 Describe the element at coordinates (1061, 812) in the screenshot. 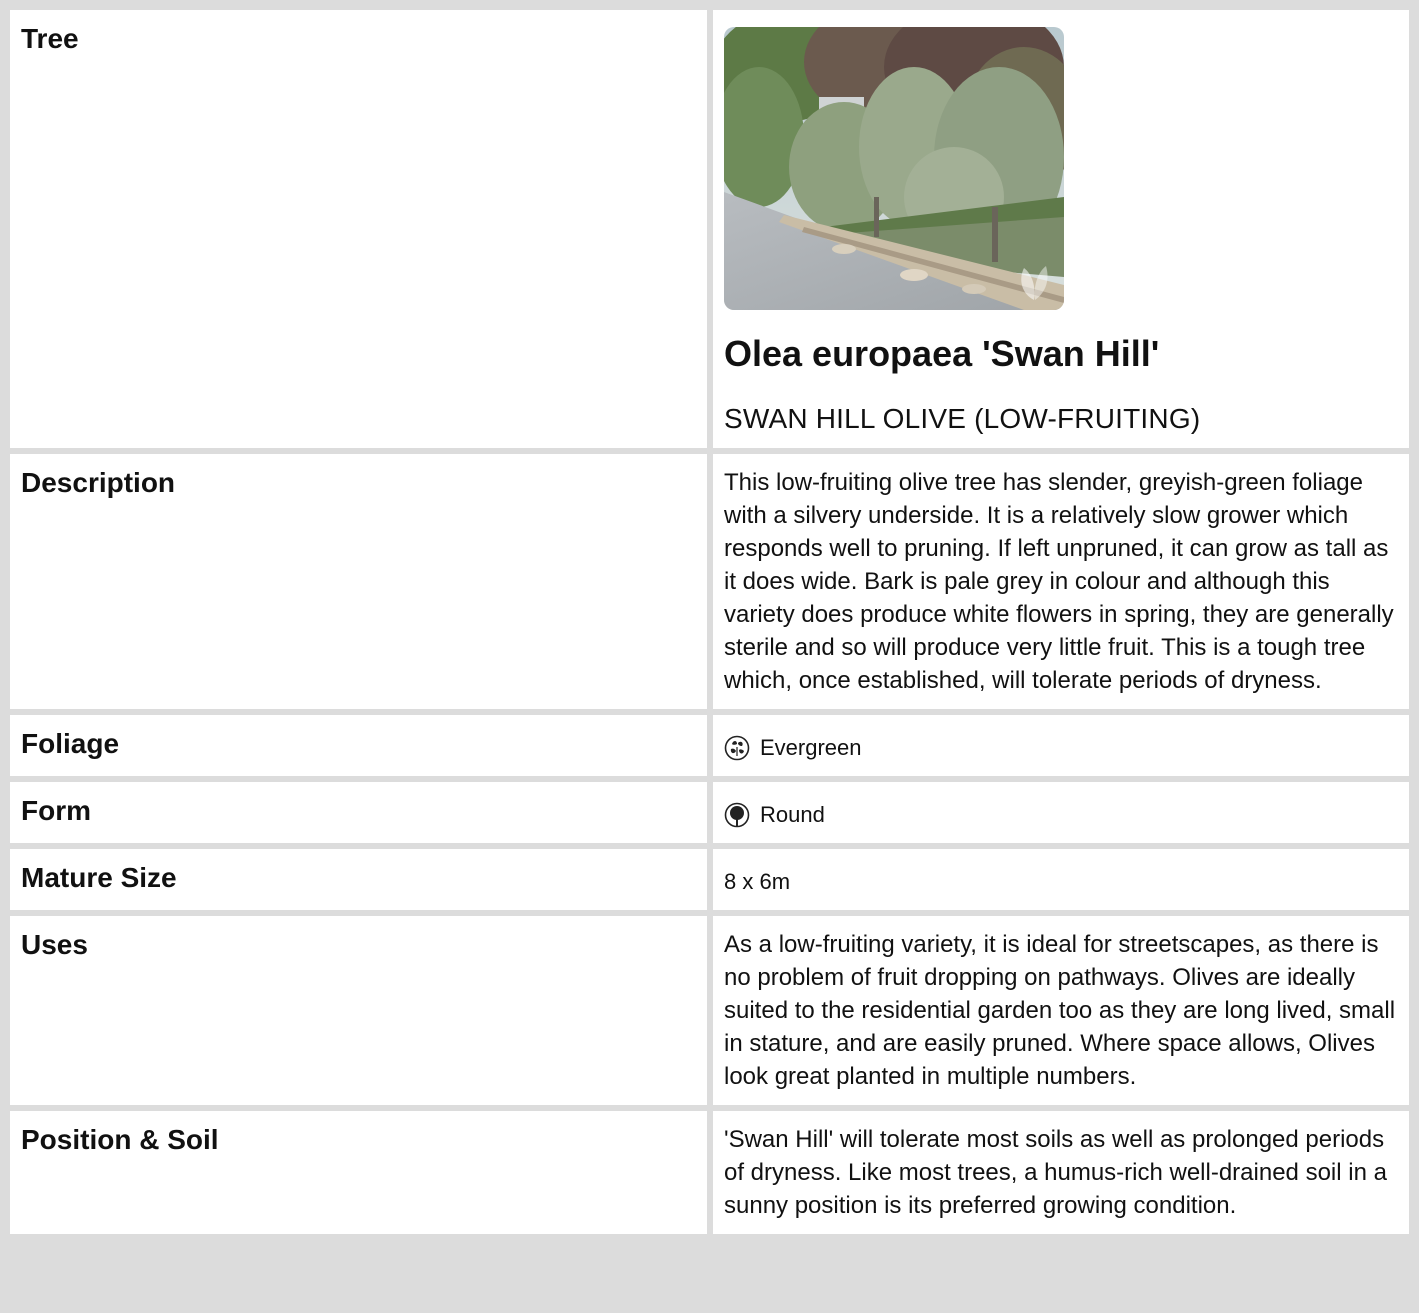

I see `form-cell: Round` at that location.